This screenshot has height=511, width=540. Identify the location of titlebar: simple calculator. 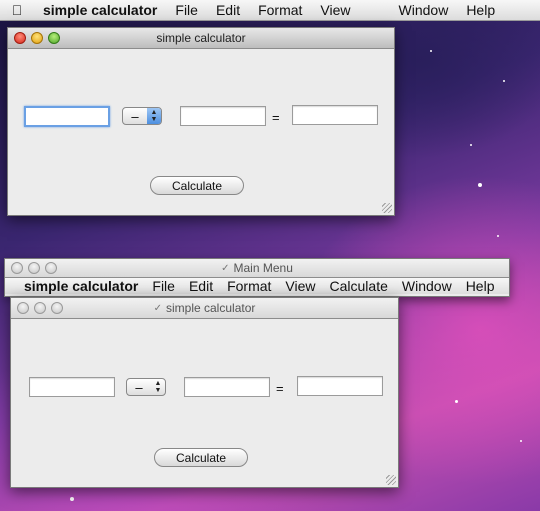
(201, 38).